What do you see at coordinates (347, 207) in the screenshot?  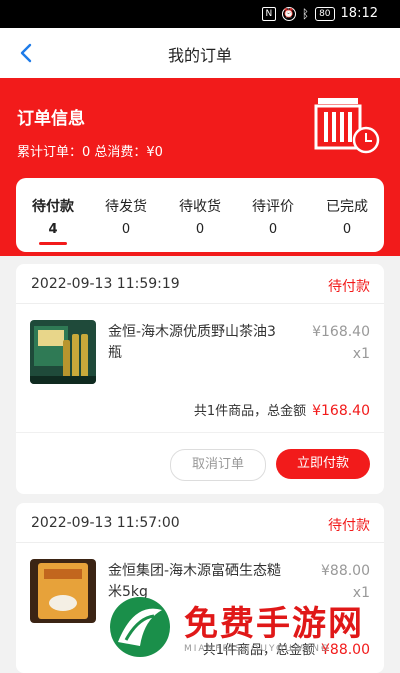 I see `tab-label: 已完成` at bounding box center [347, 207].